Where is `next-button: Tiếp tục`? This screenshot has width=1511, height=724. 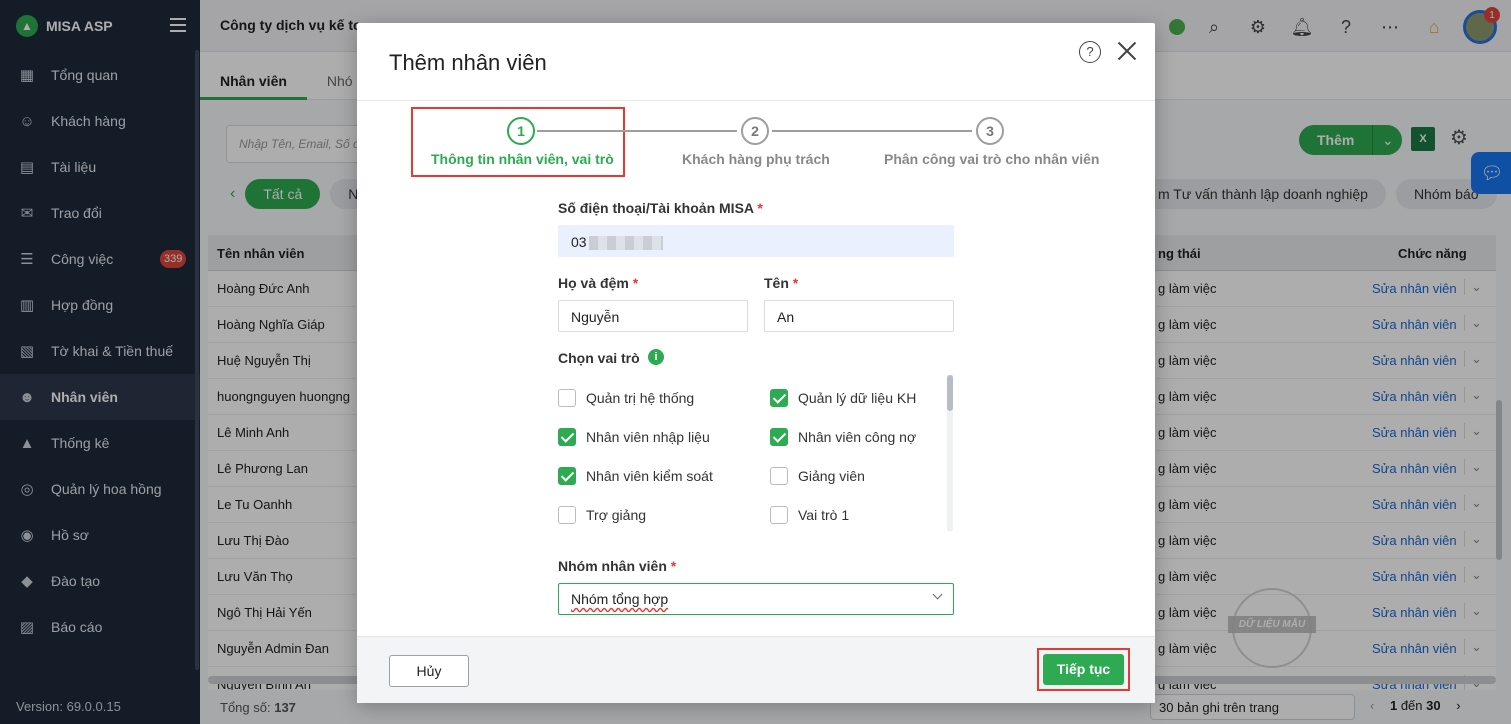
next-button: Tiếp tục is located at coordinates (1083, 669).